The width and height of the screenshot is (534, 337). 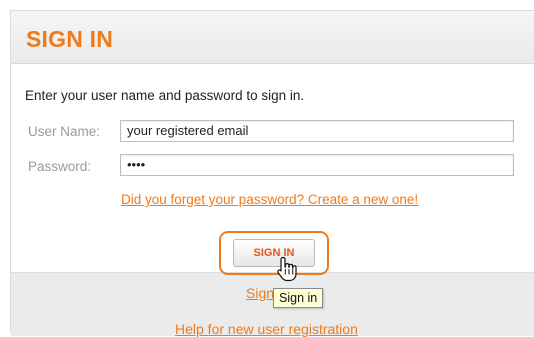 I want to click on signin-button: SIGN IN, so click(x=274, y=253).